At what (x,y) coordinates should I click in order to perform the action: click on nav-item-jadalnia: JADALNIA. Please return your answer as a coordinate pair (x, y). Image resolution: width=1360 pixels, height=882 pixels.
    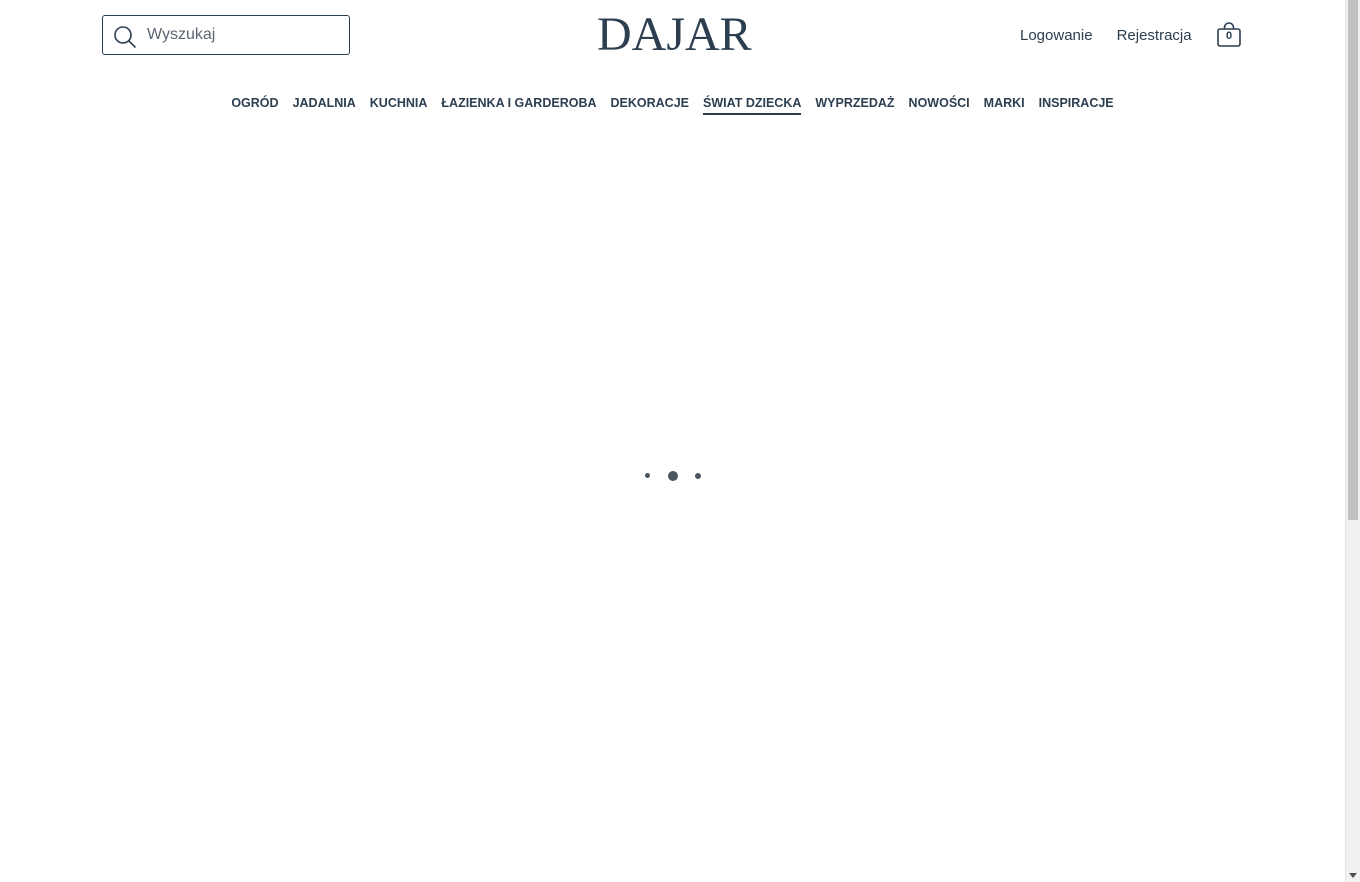
    Looking at the image, I should click on (324, 104).